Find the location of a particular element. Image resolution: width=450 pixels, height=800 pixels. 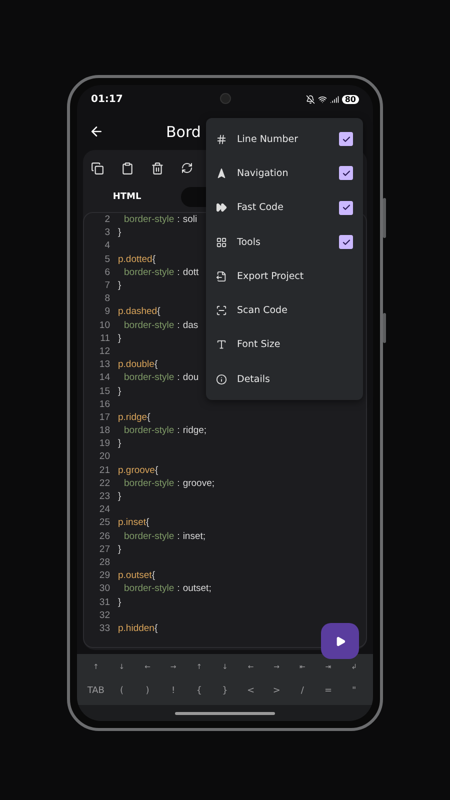

play-icon is located at coordinates (340, 641).